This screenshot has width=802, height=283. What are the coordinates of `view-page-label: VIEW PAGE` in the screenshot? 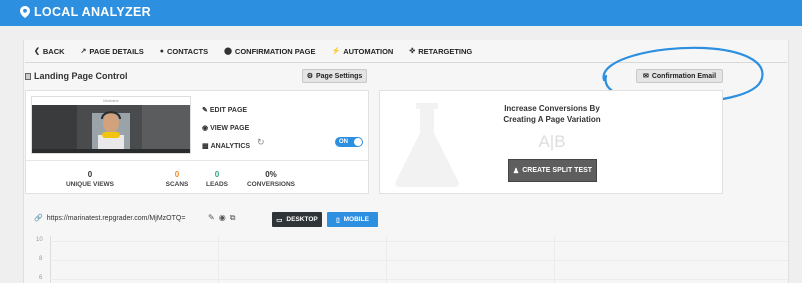 It's located at (230, 128).